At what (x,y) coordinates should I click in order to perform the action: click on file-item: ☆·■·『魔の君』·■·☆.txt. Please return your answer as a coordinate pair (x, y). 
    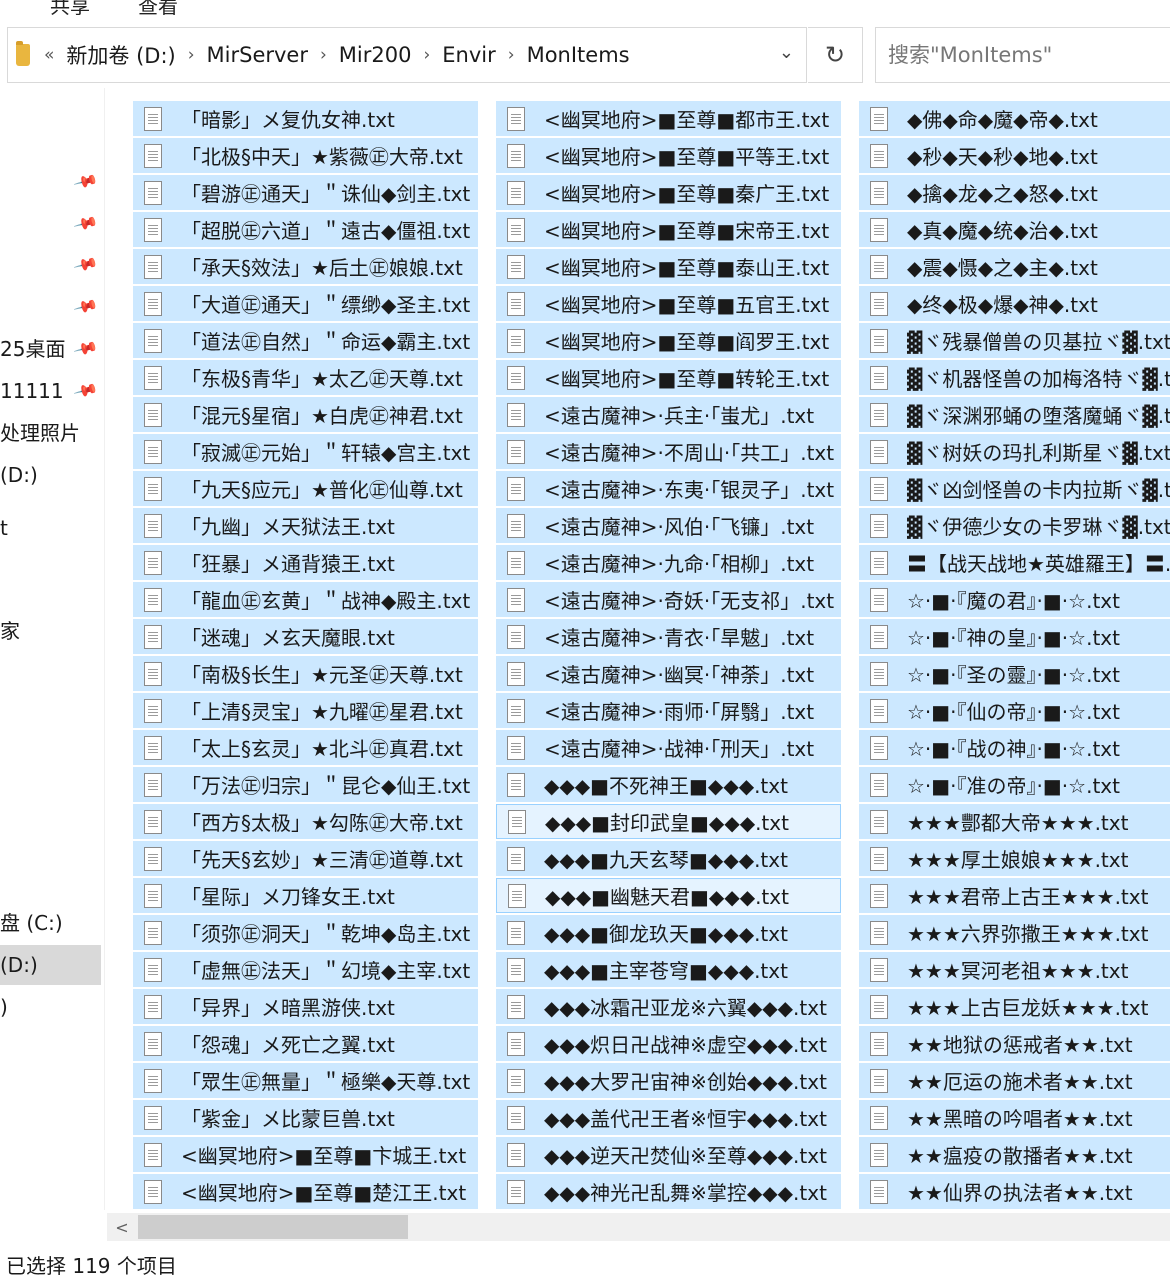
    Looking at the image, I should click on (1014, 599).